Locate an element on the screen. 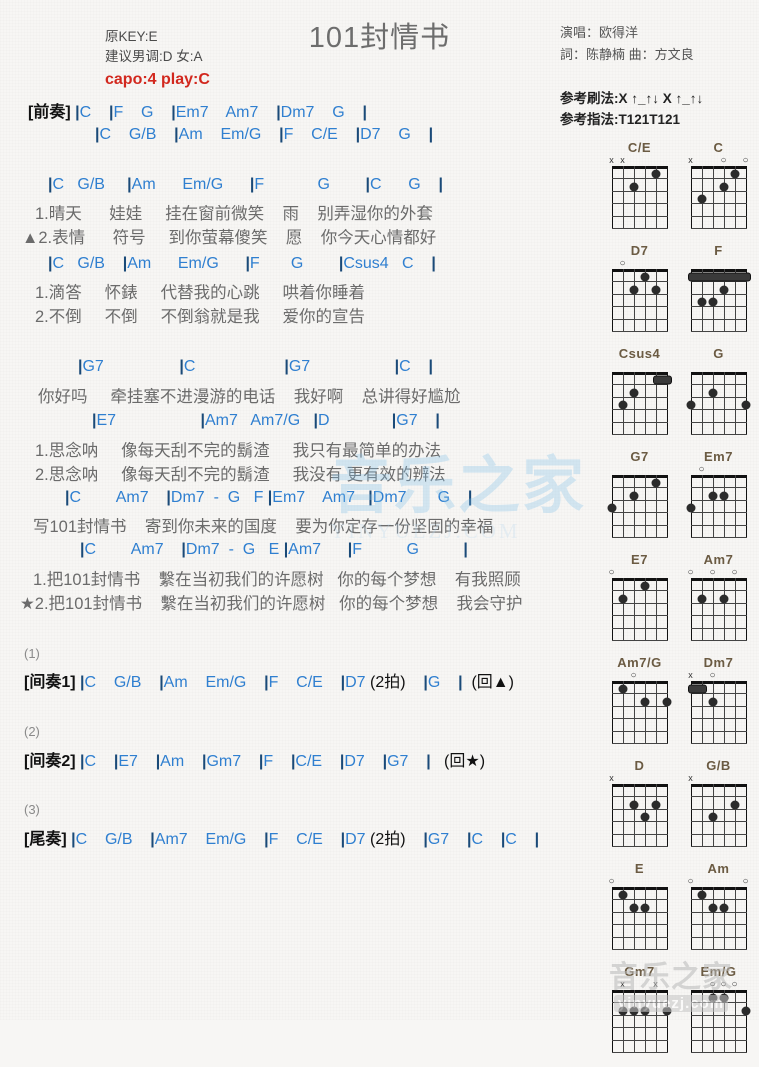  credits-block: 演唱：欧得洋 詞：陈静楠 曲：方文良 is located at coordinates (627, 44).